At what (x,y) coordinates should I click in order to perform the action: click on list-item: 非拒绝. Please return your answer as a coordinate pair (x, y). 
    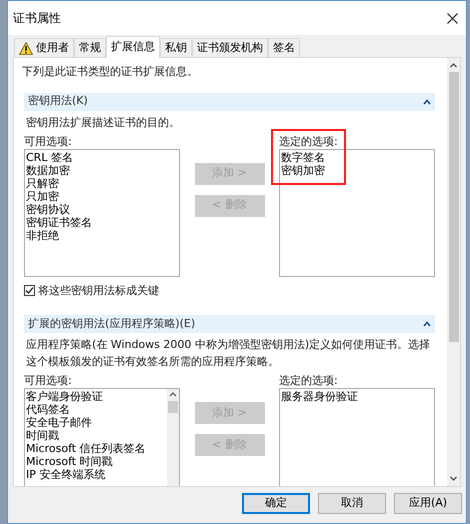
    Looking at the image, I should click on (102, 235).